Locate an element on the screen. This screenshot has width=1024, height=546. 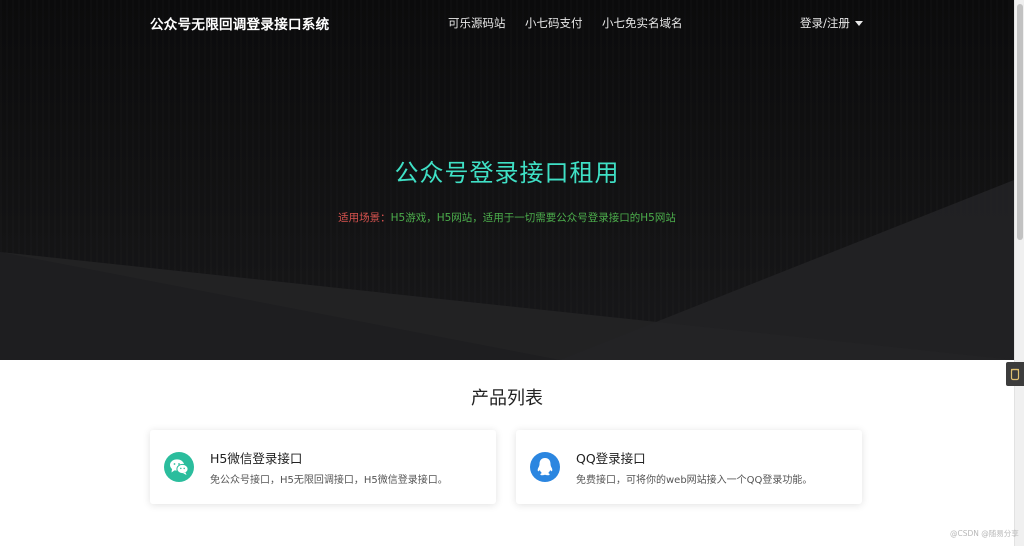
hero-subtitle-value: H5游戏，H5网站，适用于一切需要公众号登录接口的H5网站 is located at coordinates (533, 218).